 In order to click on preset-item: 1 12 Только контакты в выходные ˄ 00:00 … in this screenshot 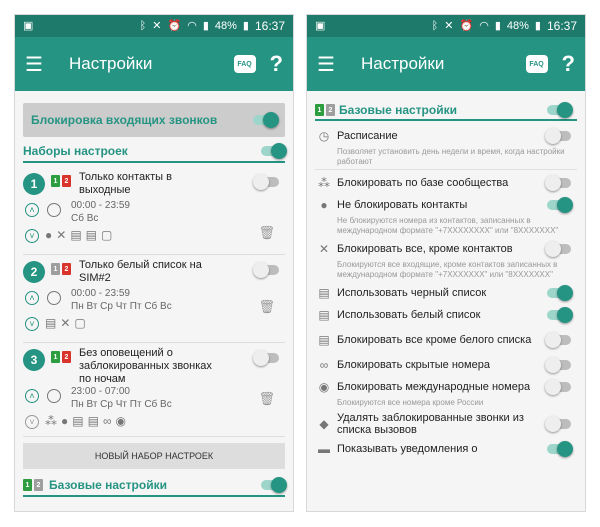, I will do `click(154, 211)`.